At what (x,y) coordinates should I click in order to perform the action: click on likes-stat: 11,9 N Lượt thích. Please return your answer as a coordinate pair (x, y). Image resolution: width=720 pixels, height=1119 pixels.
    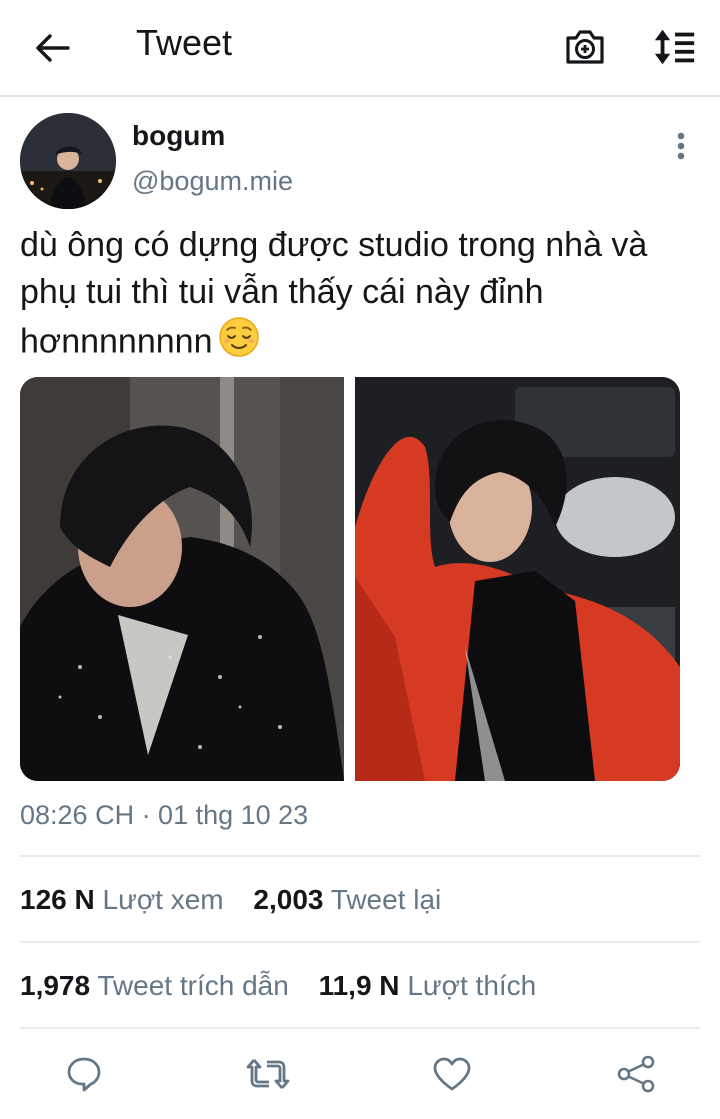
    Looking at the image, I should click on (428, 985).